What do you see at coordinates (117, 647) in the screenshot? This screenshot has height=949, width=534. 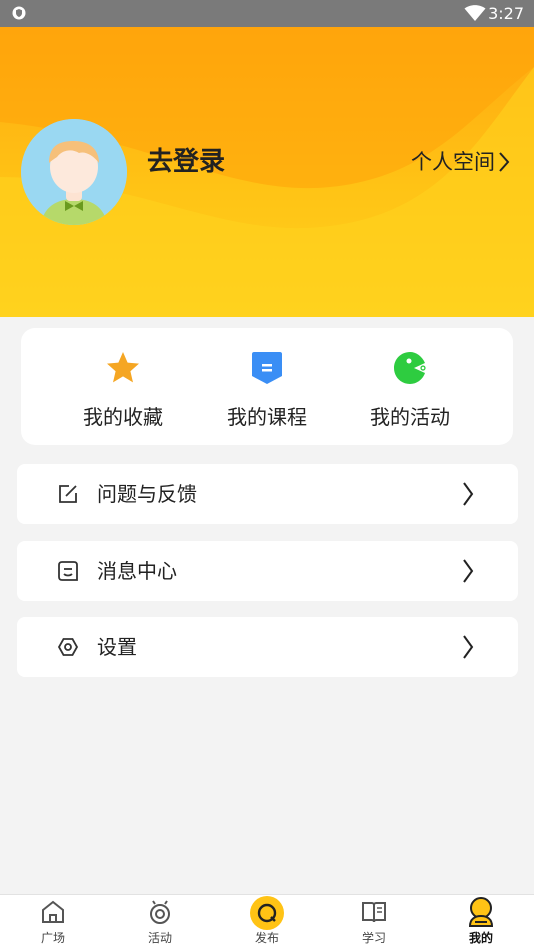 I see `menu-settings-label: 设置` at bounding box center [117, 647].